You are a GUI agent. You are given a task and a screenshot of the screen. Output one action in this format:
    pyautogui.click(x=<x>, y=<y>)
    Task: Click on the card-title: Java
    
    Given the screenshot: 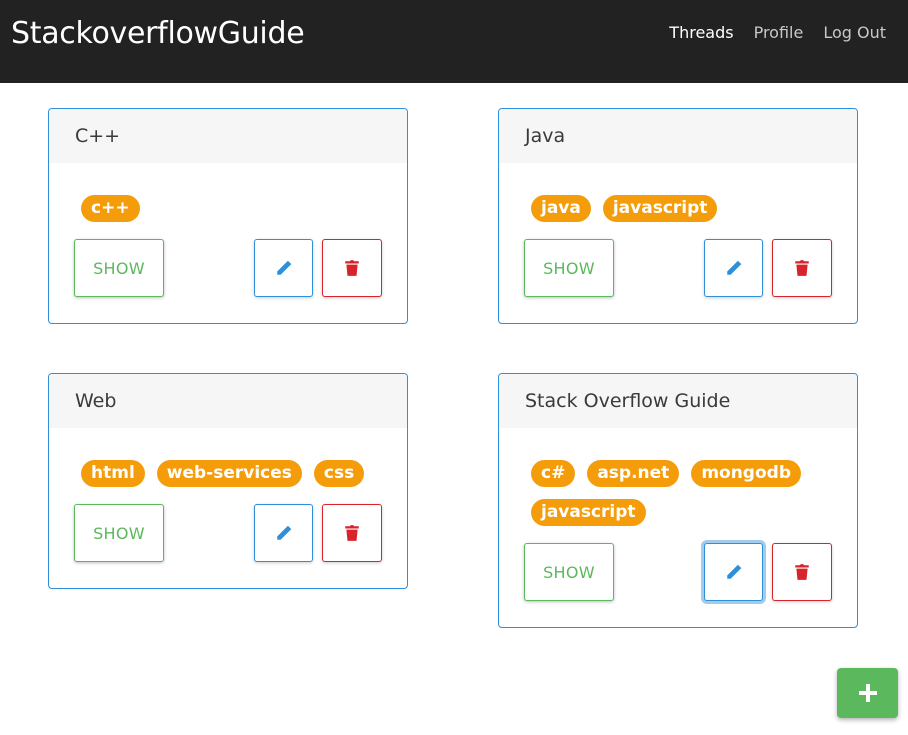 What is the action you would take?
    pyautogui.click(x=678, y=136)
    